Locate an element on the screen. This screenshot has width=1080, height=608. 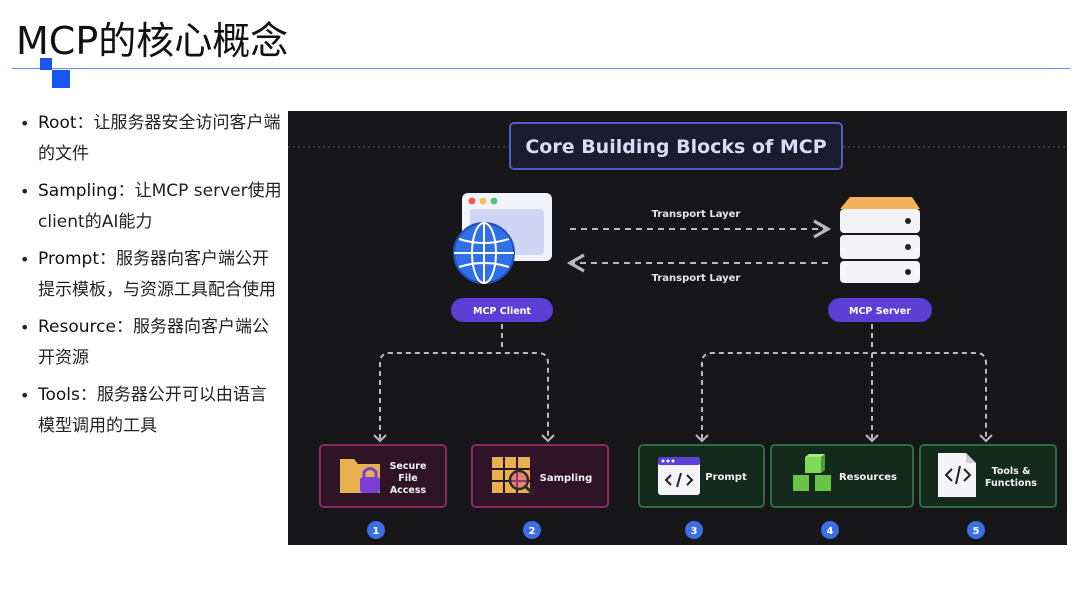
transport-label-bottom: Transport Layer is located at coordinates (696, 278).